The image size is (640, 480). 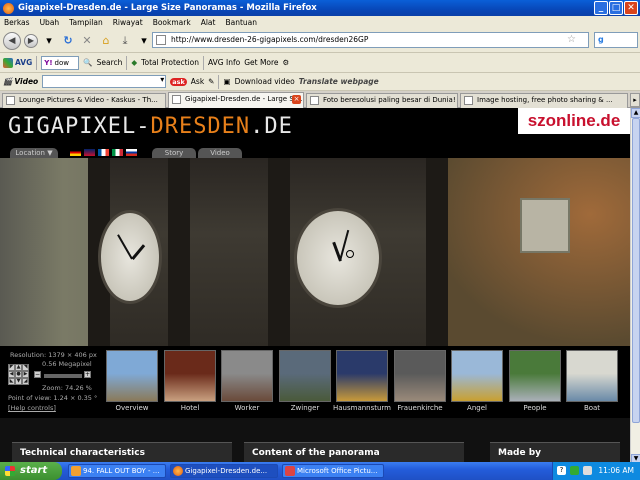 I want to click on close-button: ✕, so click(x=631, y=8).